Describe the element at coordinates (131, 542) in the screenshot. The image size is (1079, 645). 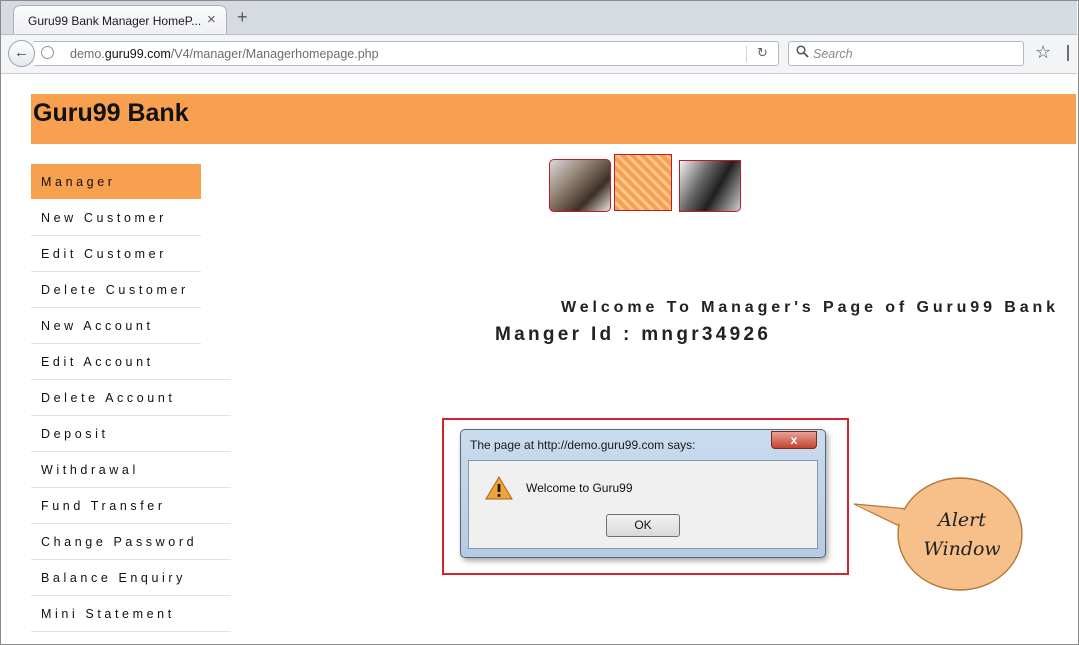
I see `sidebar-item-change-password: Change Password` at that location.